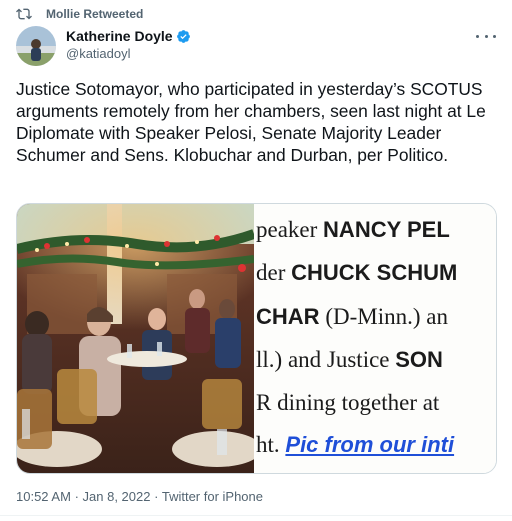  I want to click on retweet-label: Mollie Retweeted, so click(94, 14).